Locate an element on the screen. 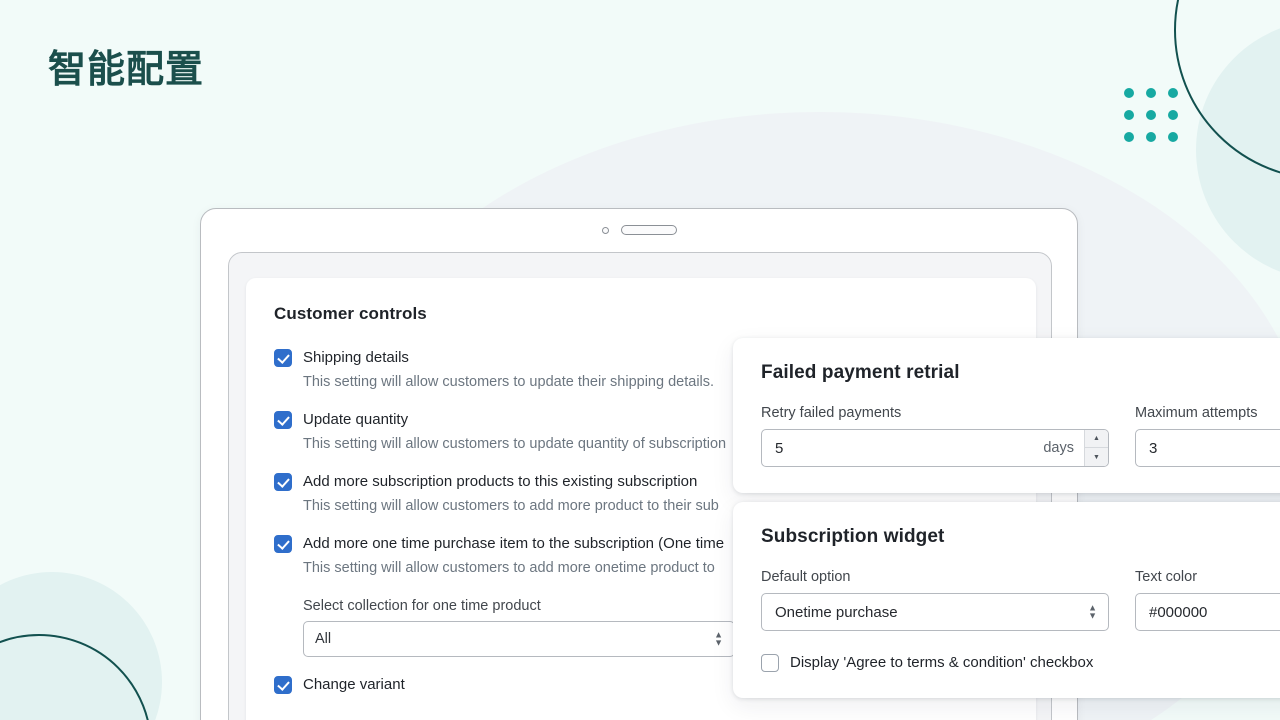 This screenshot has width=1280, height=720. retry-failed-payments-value: 5 is located at coordinates (779, 448).